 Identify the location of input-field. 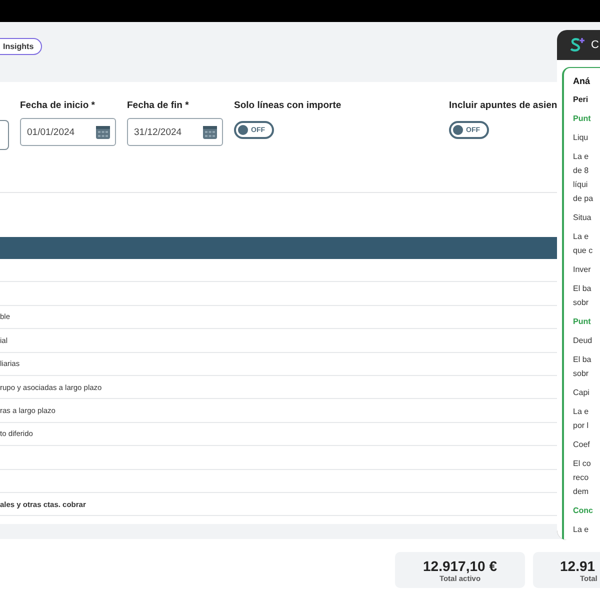
(4, 135).